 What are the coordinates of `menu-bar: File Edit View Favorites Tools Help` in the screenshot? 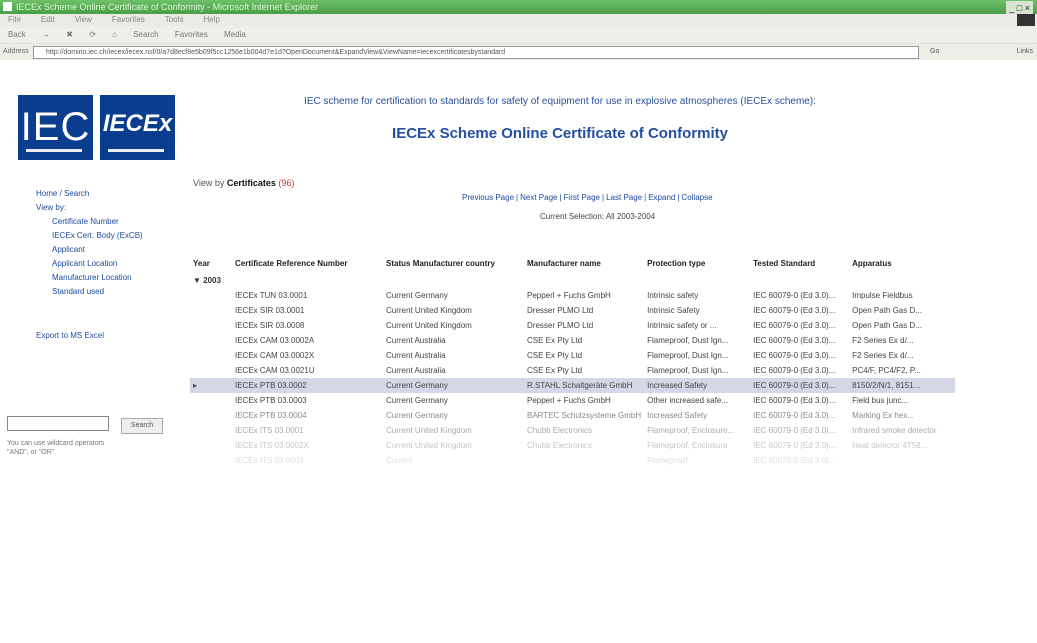 It's located at (518, 23).